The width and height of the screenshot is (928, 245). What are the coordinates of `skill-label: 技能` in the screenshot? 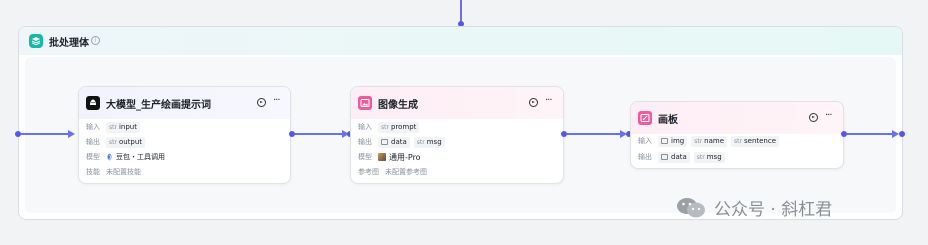 It's located at (93, 172).